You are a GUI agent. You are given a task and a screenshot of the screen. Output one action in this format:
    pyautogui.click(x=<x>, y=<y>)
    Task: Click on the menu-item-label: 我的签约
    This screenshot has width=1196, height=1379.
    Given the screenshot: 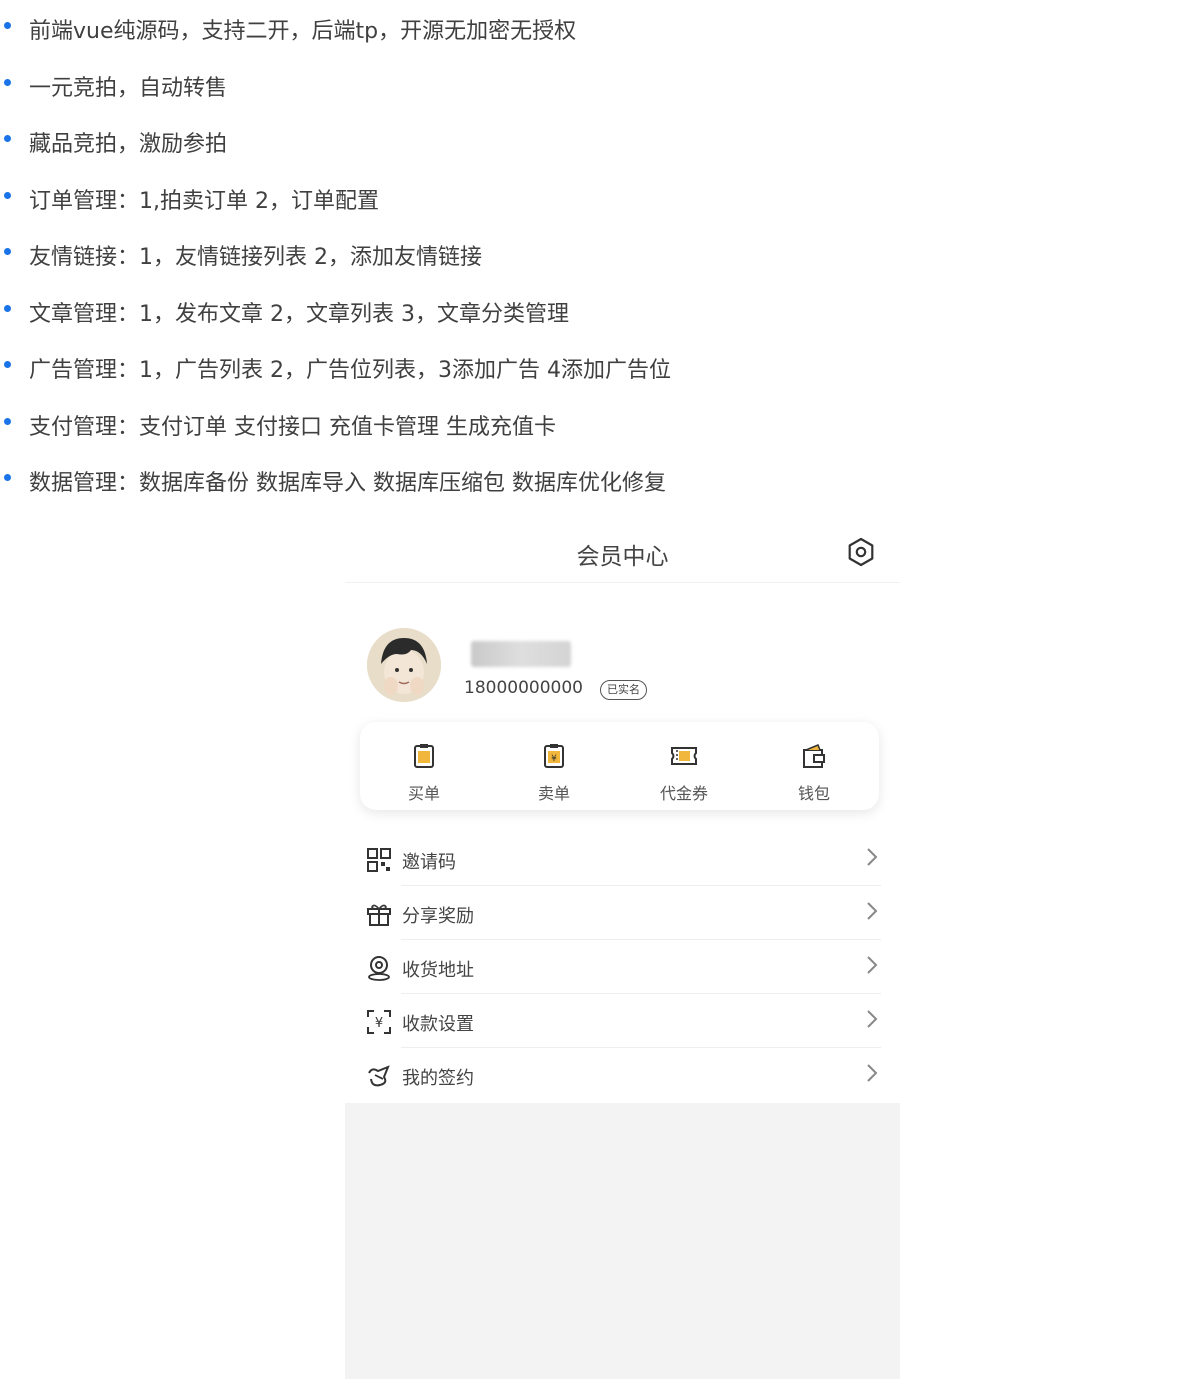 What is the action you would take?
    pyautogui.click(x=438, y=1078)
    